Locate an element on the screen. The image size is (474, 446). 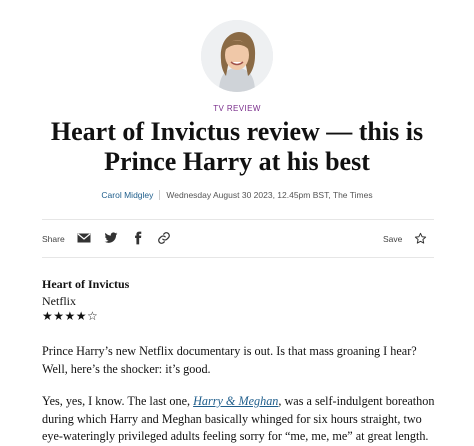
avatar is located at coordinates (237, 56).